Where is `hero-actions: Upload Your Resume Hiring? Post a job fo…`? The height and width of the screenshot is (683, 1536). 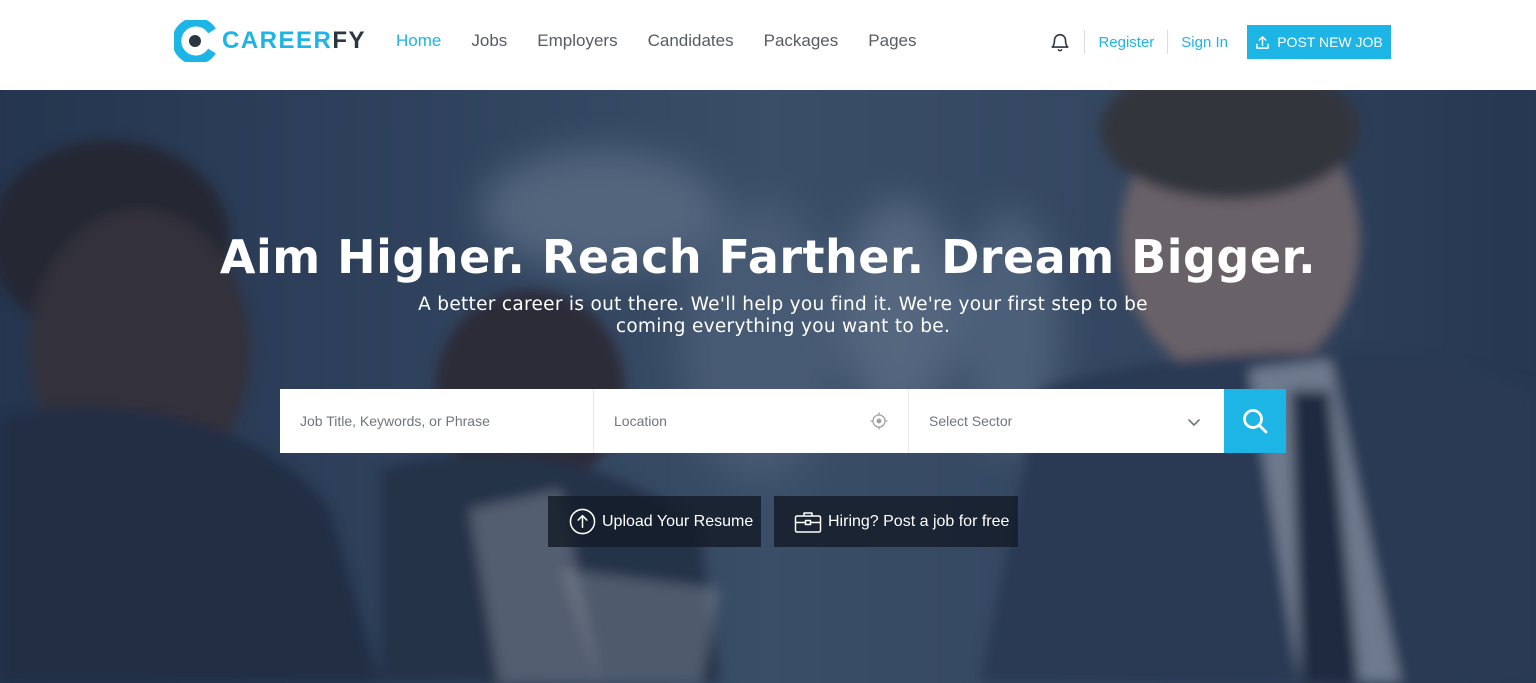
hero-actions: Upload Your Resume Hiring? Post a job fo… is located at coordinates (783, 521).